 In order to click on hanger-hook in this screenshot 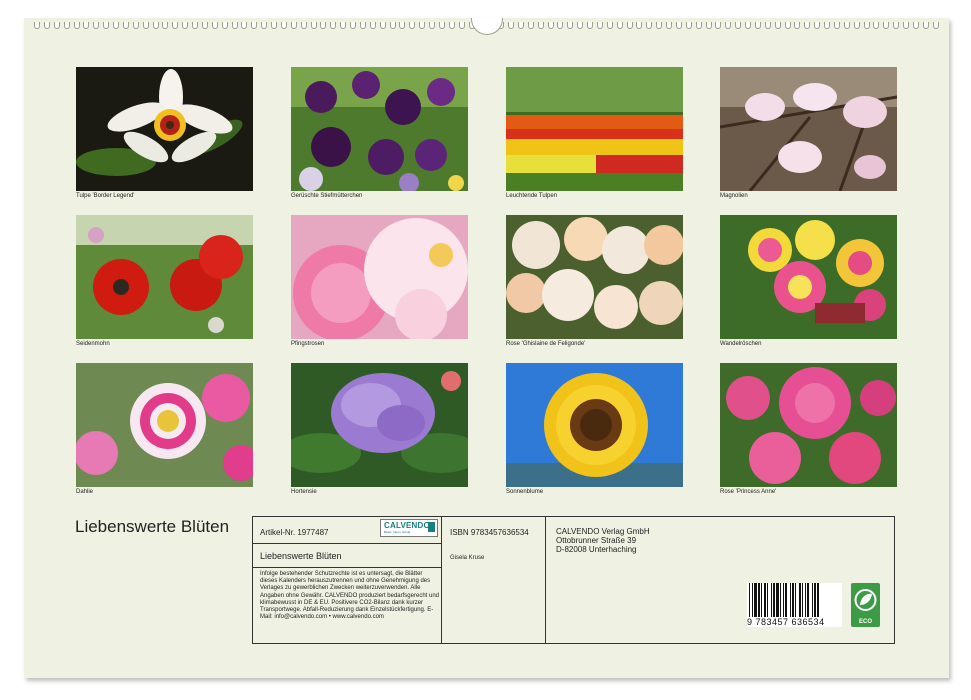, I will do `click(487, 26)`.